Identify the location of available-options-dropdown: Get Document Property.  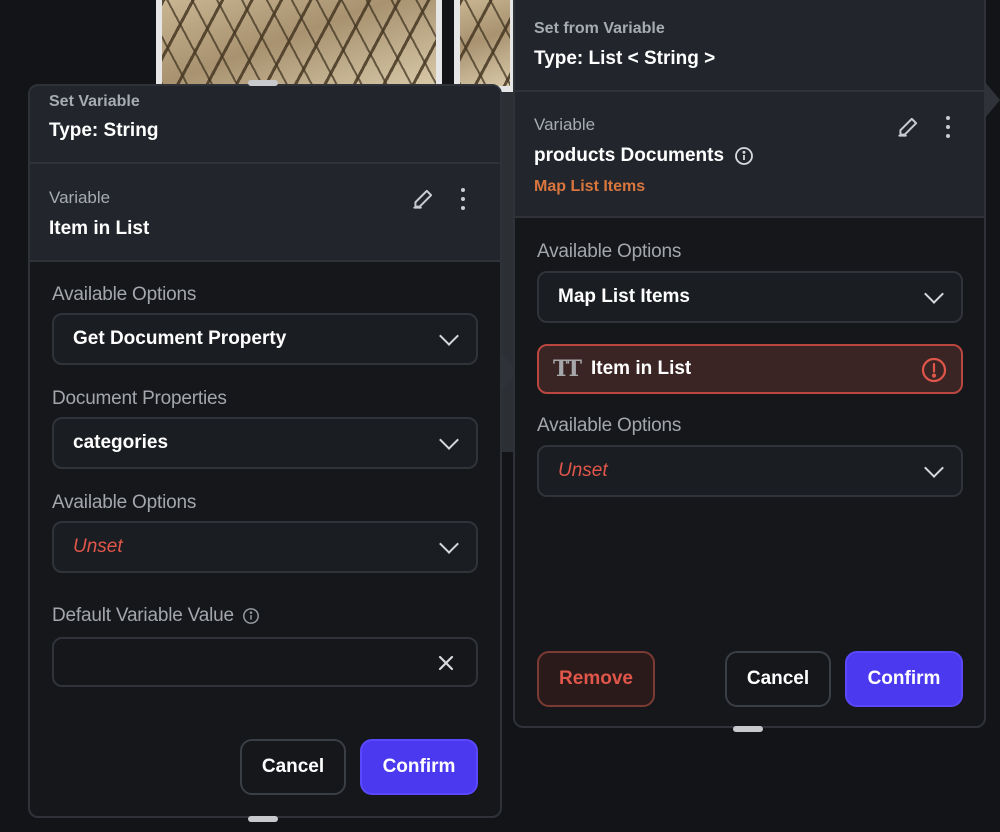
(265, 339).